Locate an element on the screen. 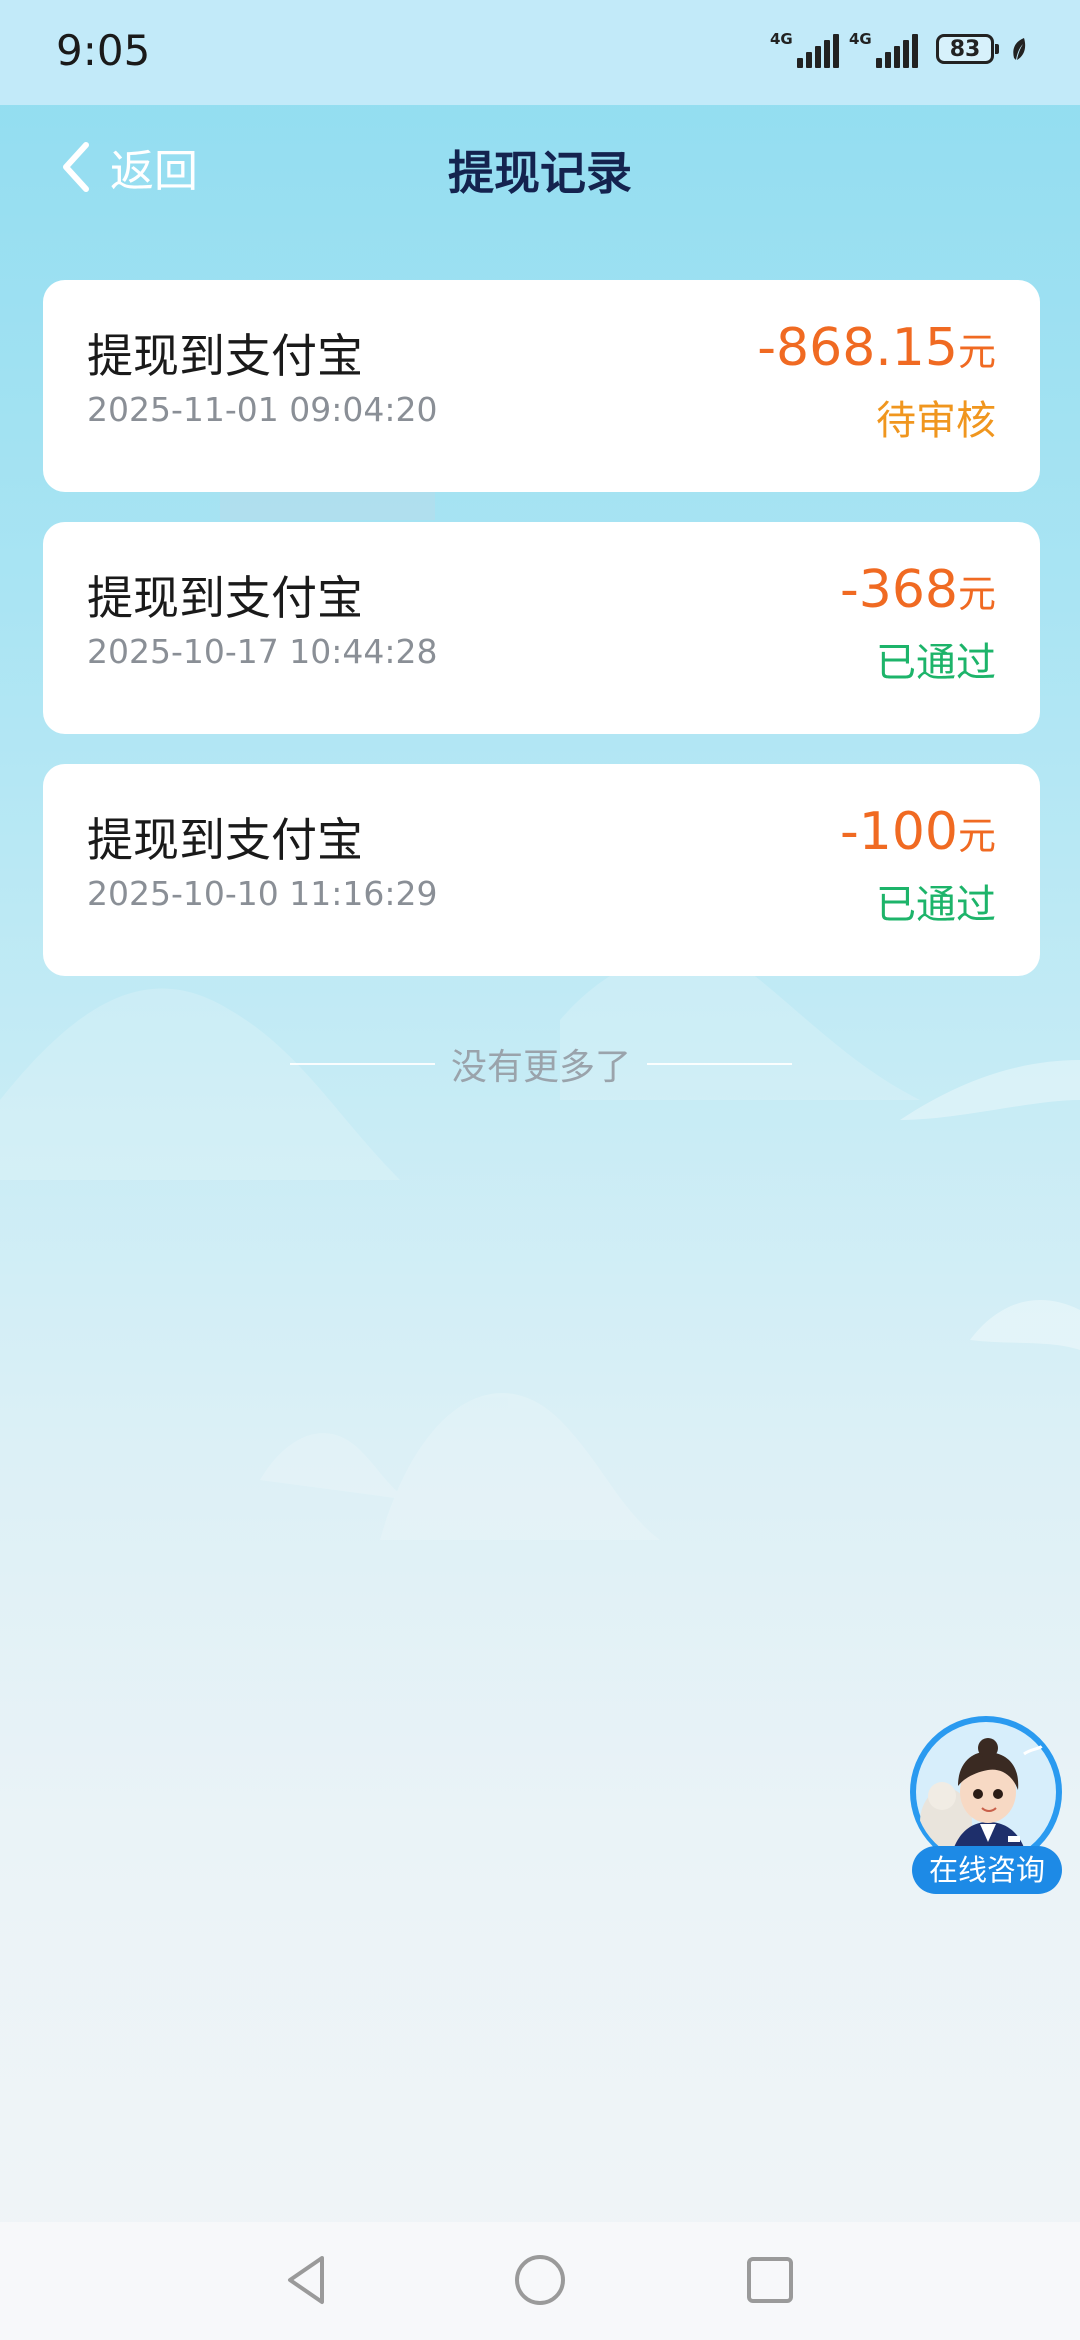 The image size is (1080, 2340). record-time: 2025-10-10 11:16:29 is located at coordinates (262, 893).